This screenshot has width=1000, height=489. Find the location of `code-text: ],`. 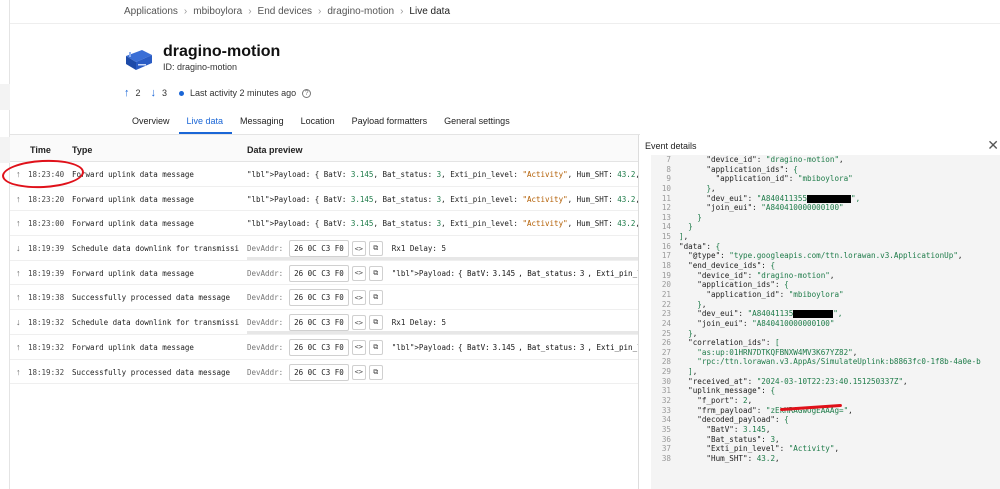

code-text: ], is located at coordinates (684, 237).